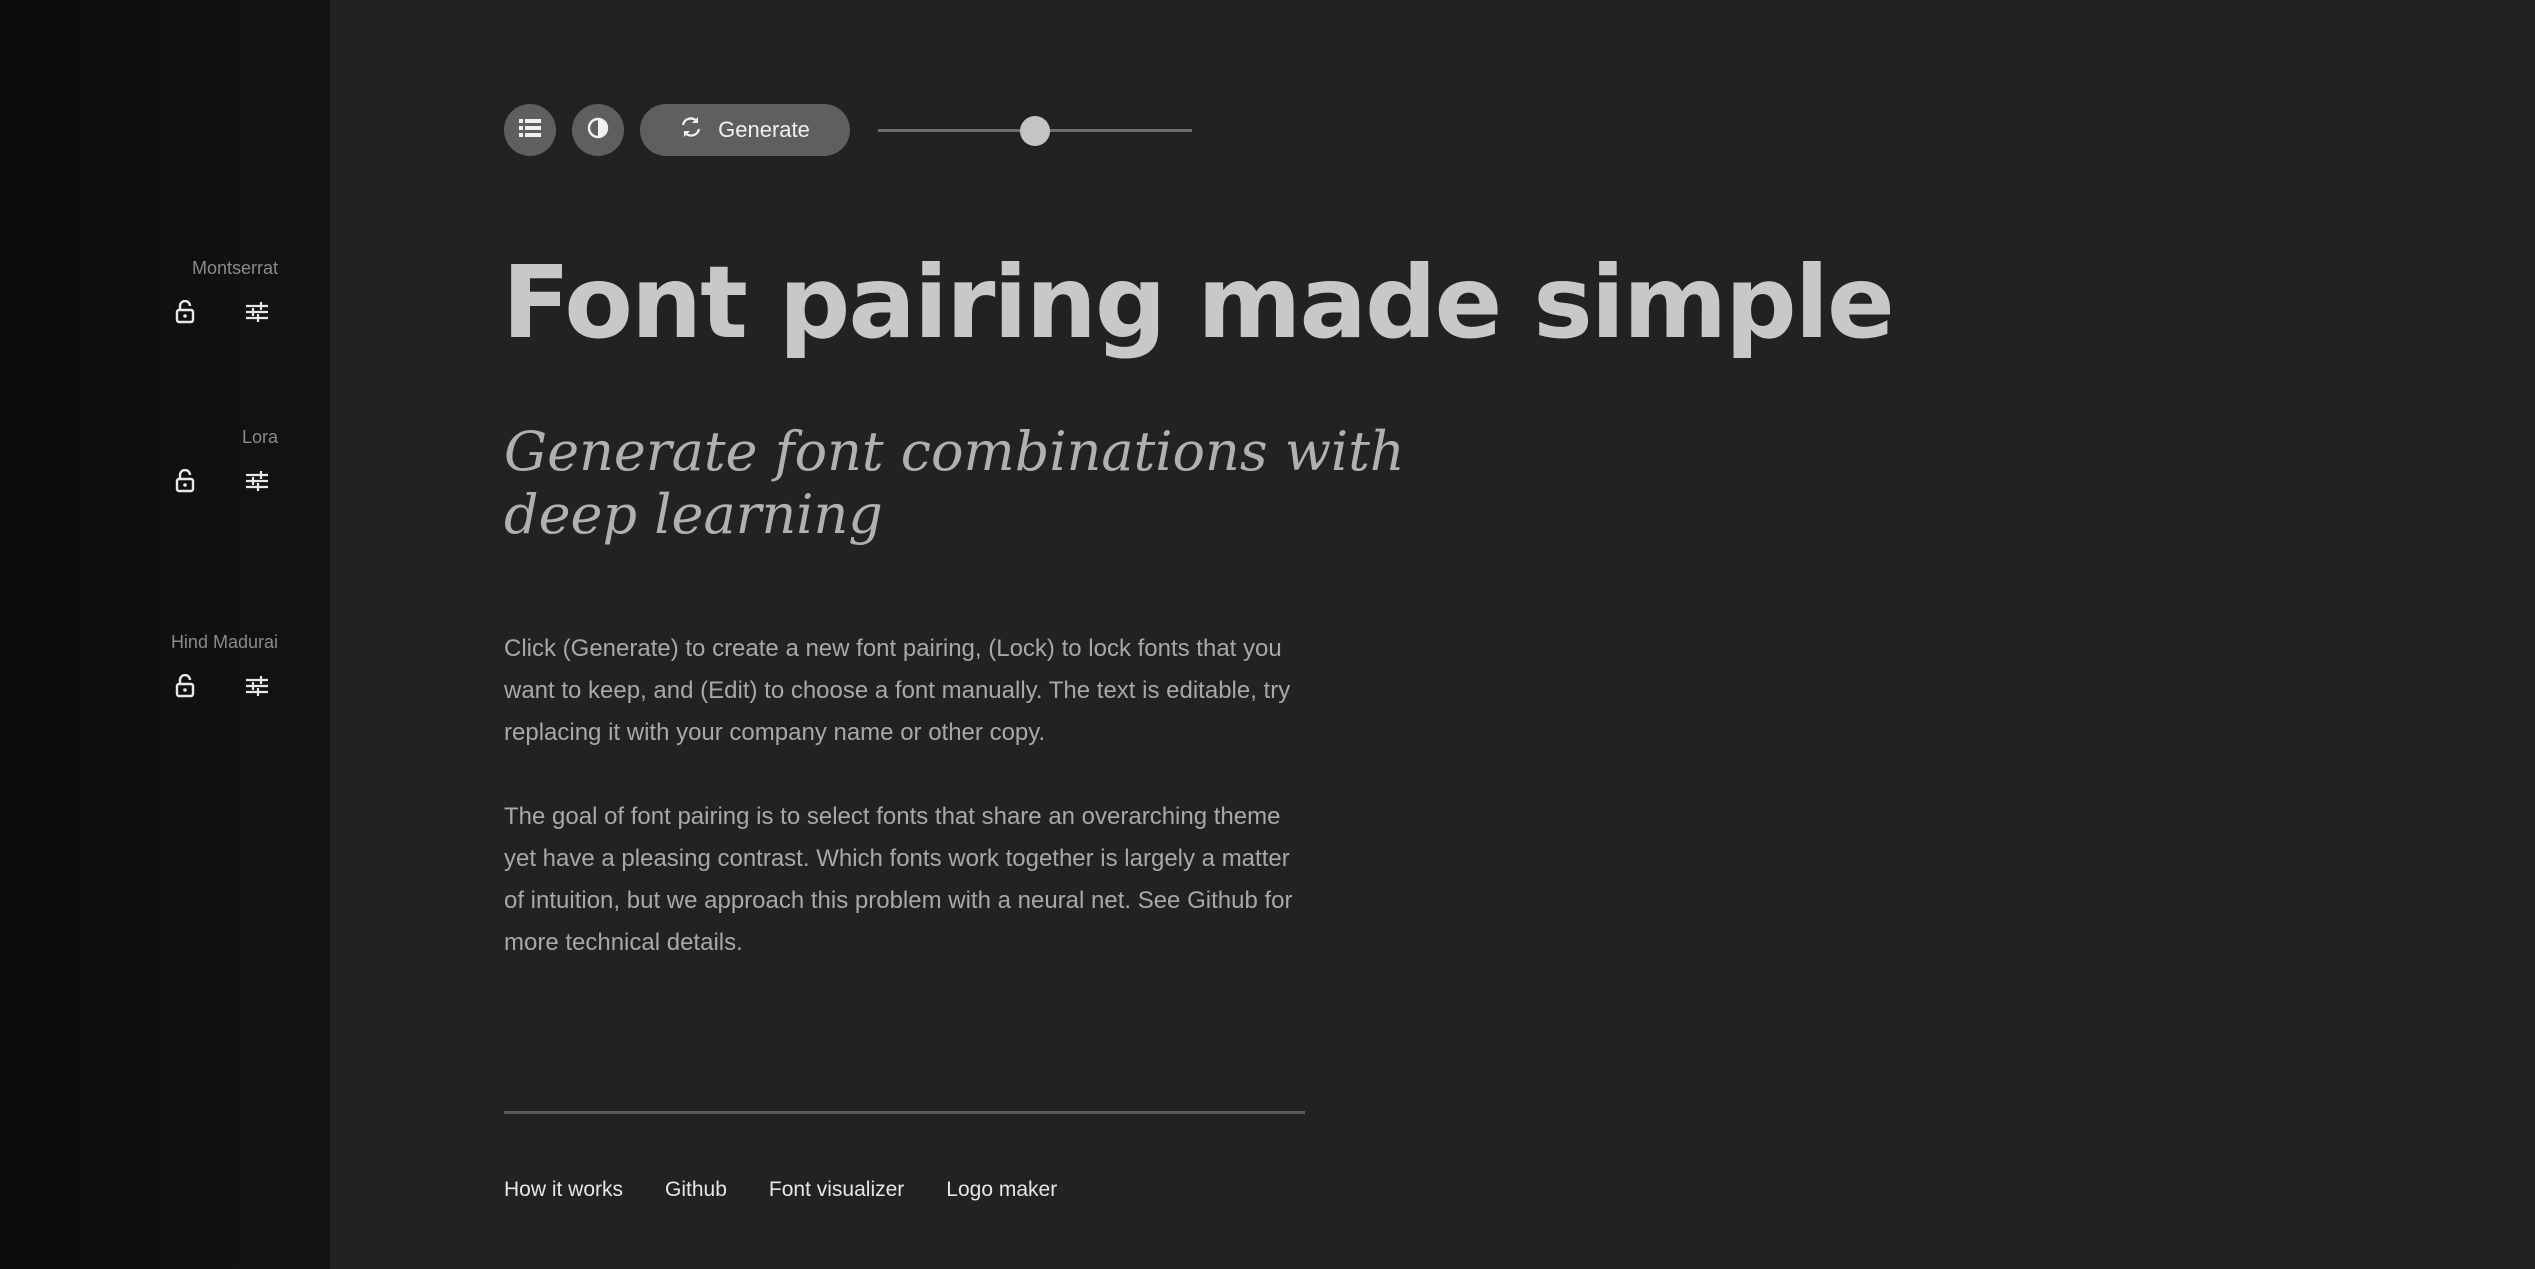 Image resolution: width=2535 pixels, height=1269 pixels. I want to click on contrast-slider, so click(1035, 130).